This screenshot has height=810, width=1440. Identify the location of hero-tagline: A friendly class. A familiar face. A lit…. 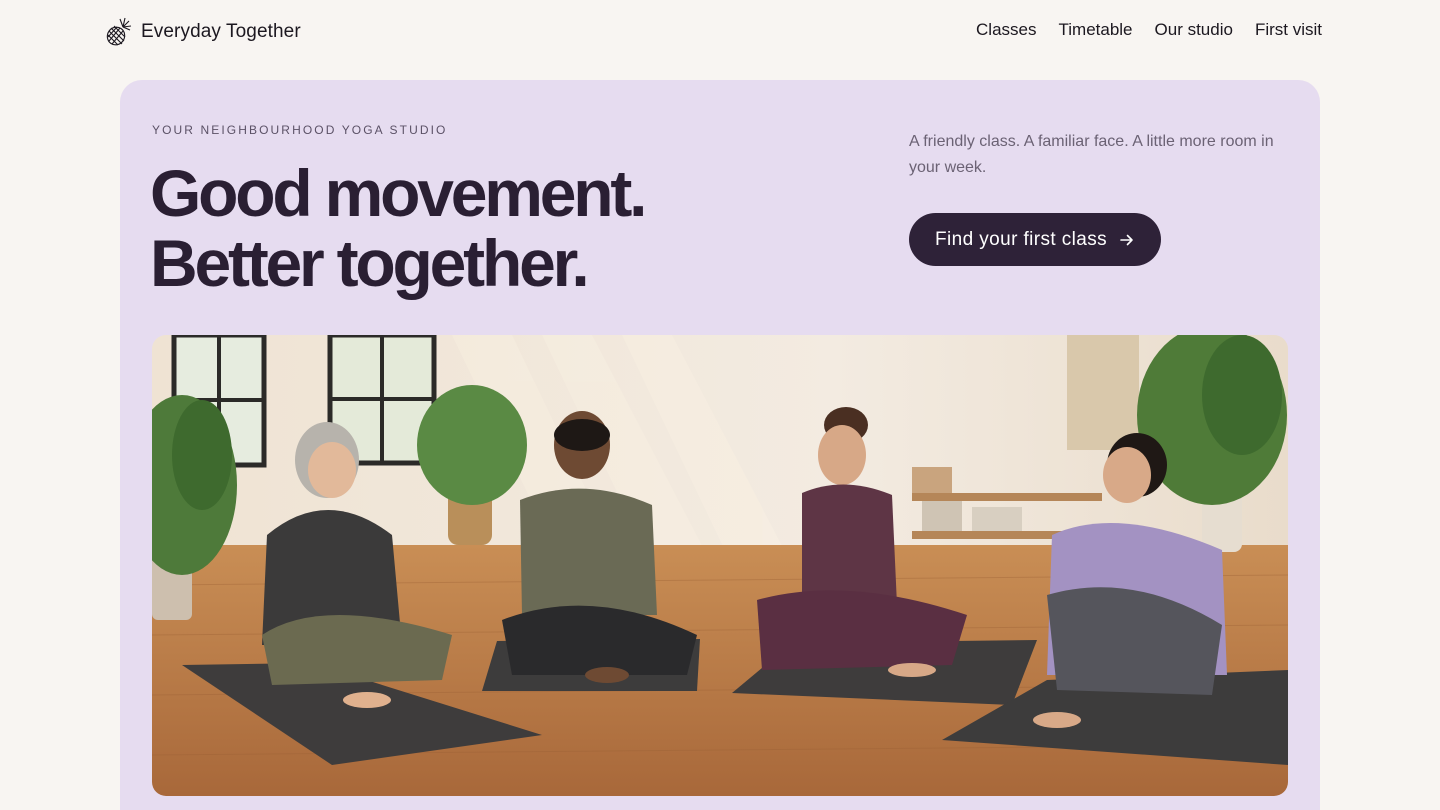
(1091, 154).